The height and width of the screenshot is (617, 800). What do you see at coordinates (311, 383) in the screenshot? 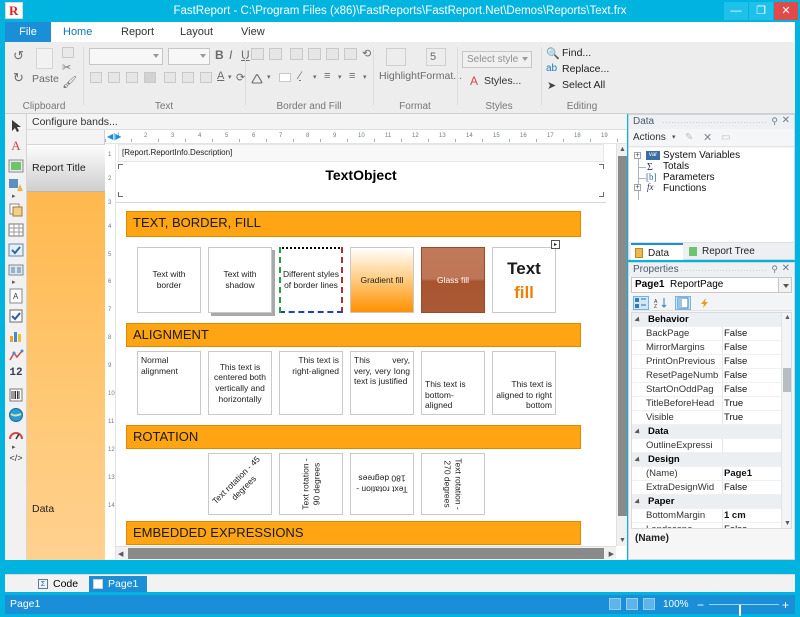
I see `text-box-right-aligned: This text is right-aligned` at bounding box center [311, 383].